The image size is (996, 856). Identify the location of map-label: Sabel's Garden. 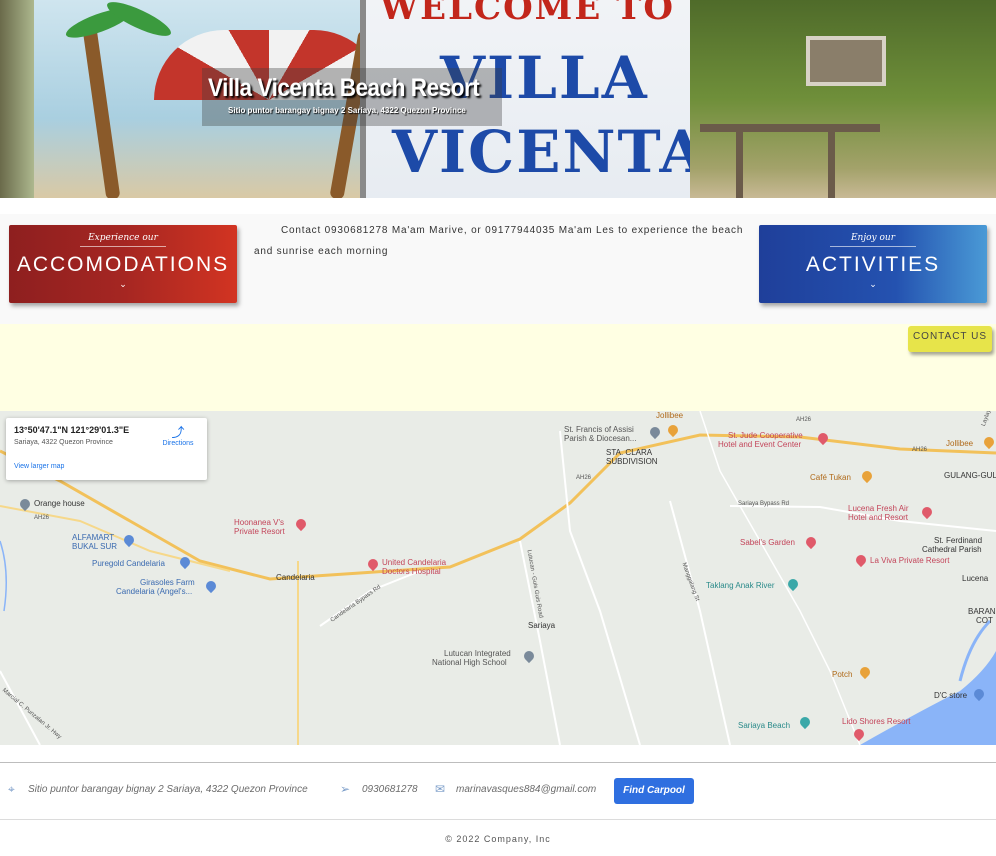
(767, 542).